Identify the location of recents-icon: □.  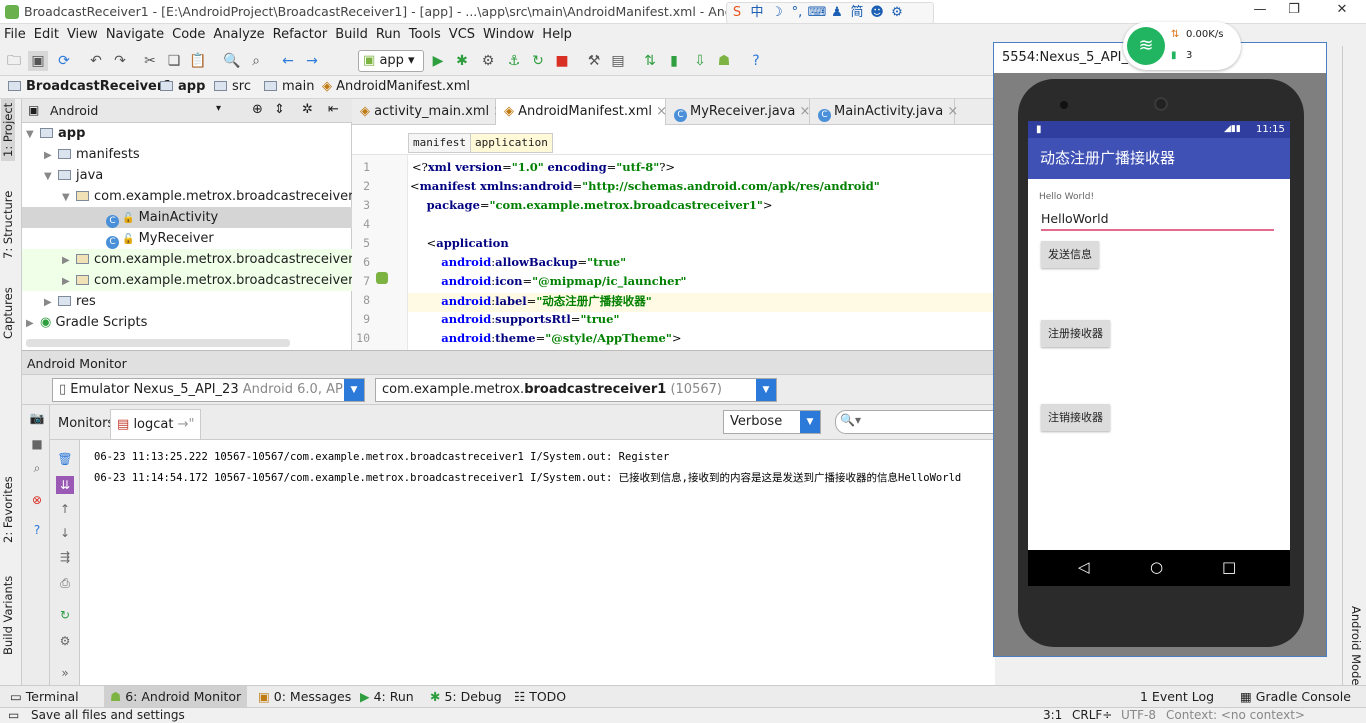
(1229, 567).